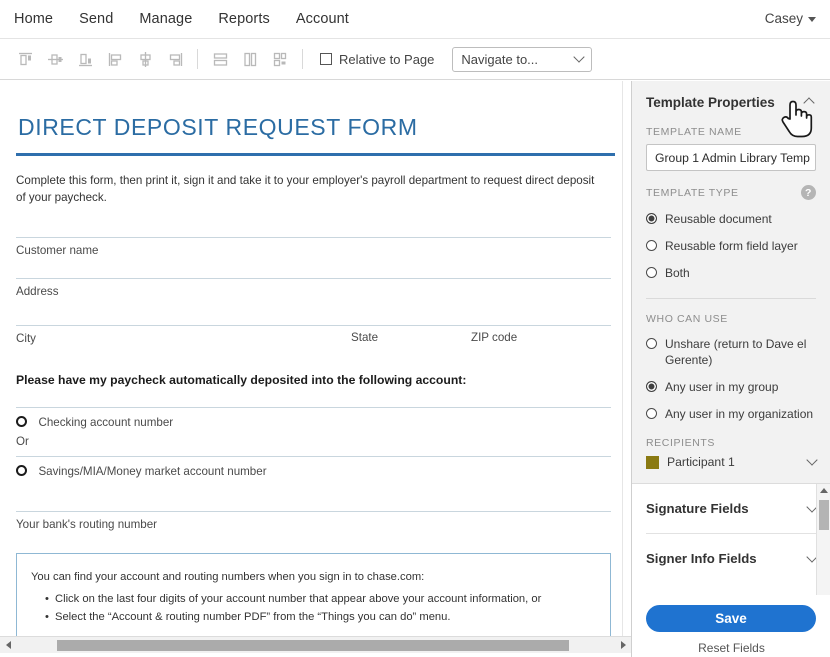  What do you see at coordinates (731, 618) in the screenshot?
I see `save-button: Save` at bounding box center [731, 618].